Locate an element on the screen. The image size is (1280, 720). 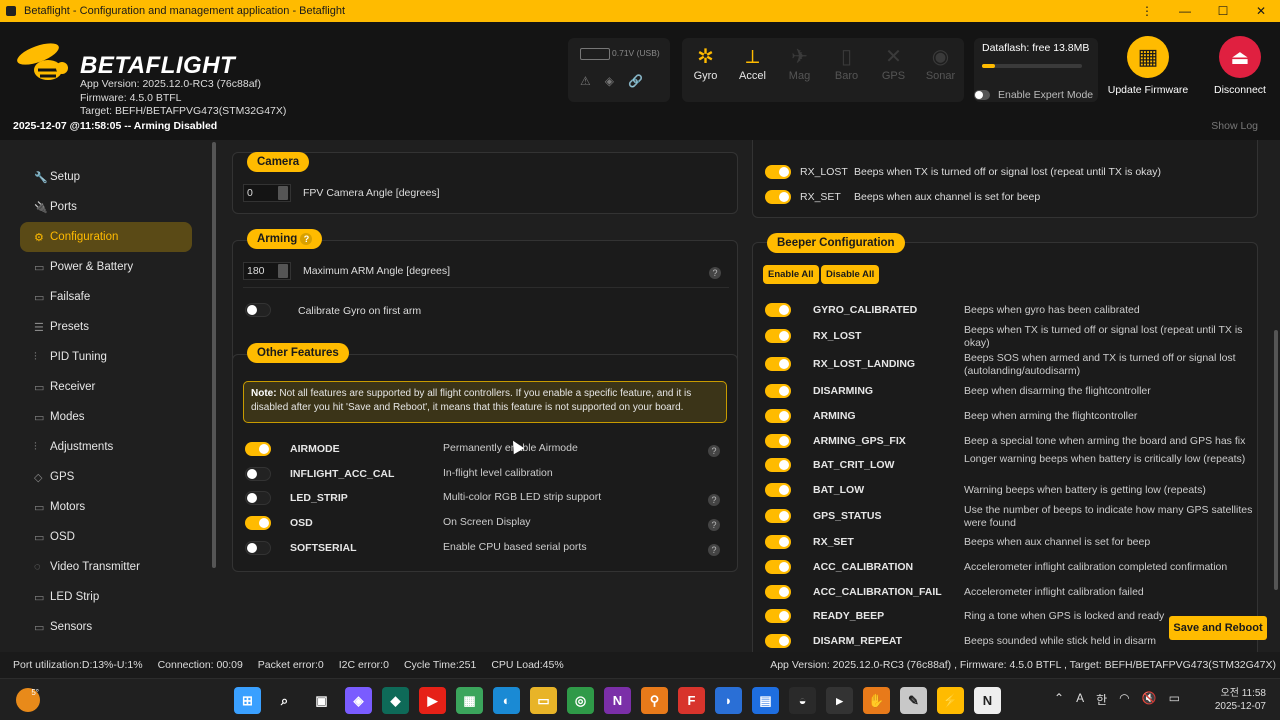
sidebar-item-motors: ▭ Motors is located at coordinates (106, 507).